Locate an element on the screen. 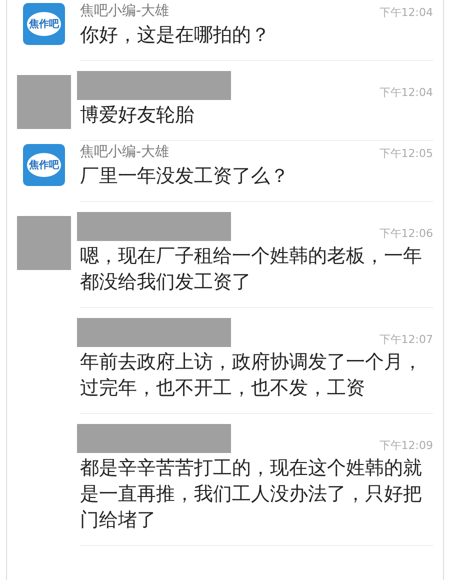 The width and height of the screenshot is (450, 580). message-text: 年前去政府上访，政府协调发了一个月，过完年，也不开工，也不发，工资 is located at coordinates (251, 375).